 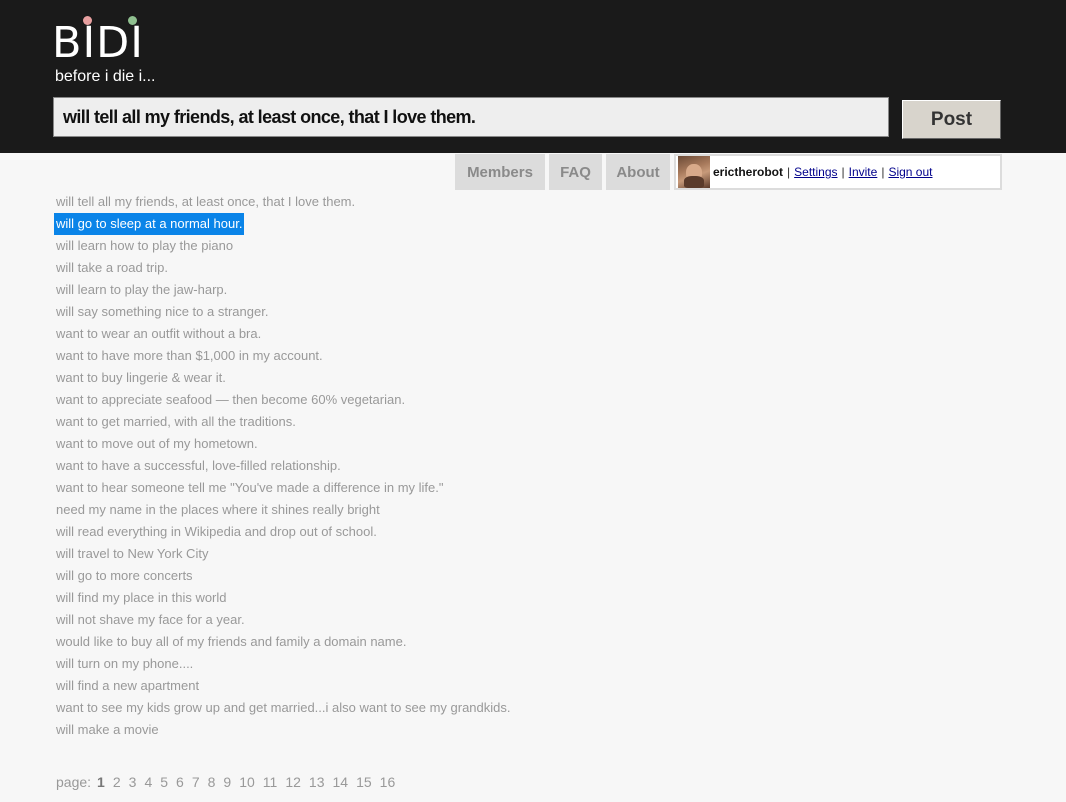 What do you see at coordinates (247, 782) in the screenshot?
I see `page-link: 10` at bounding box center [247, 782].